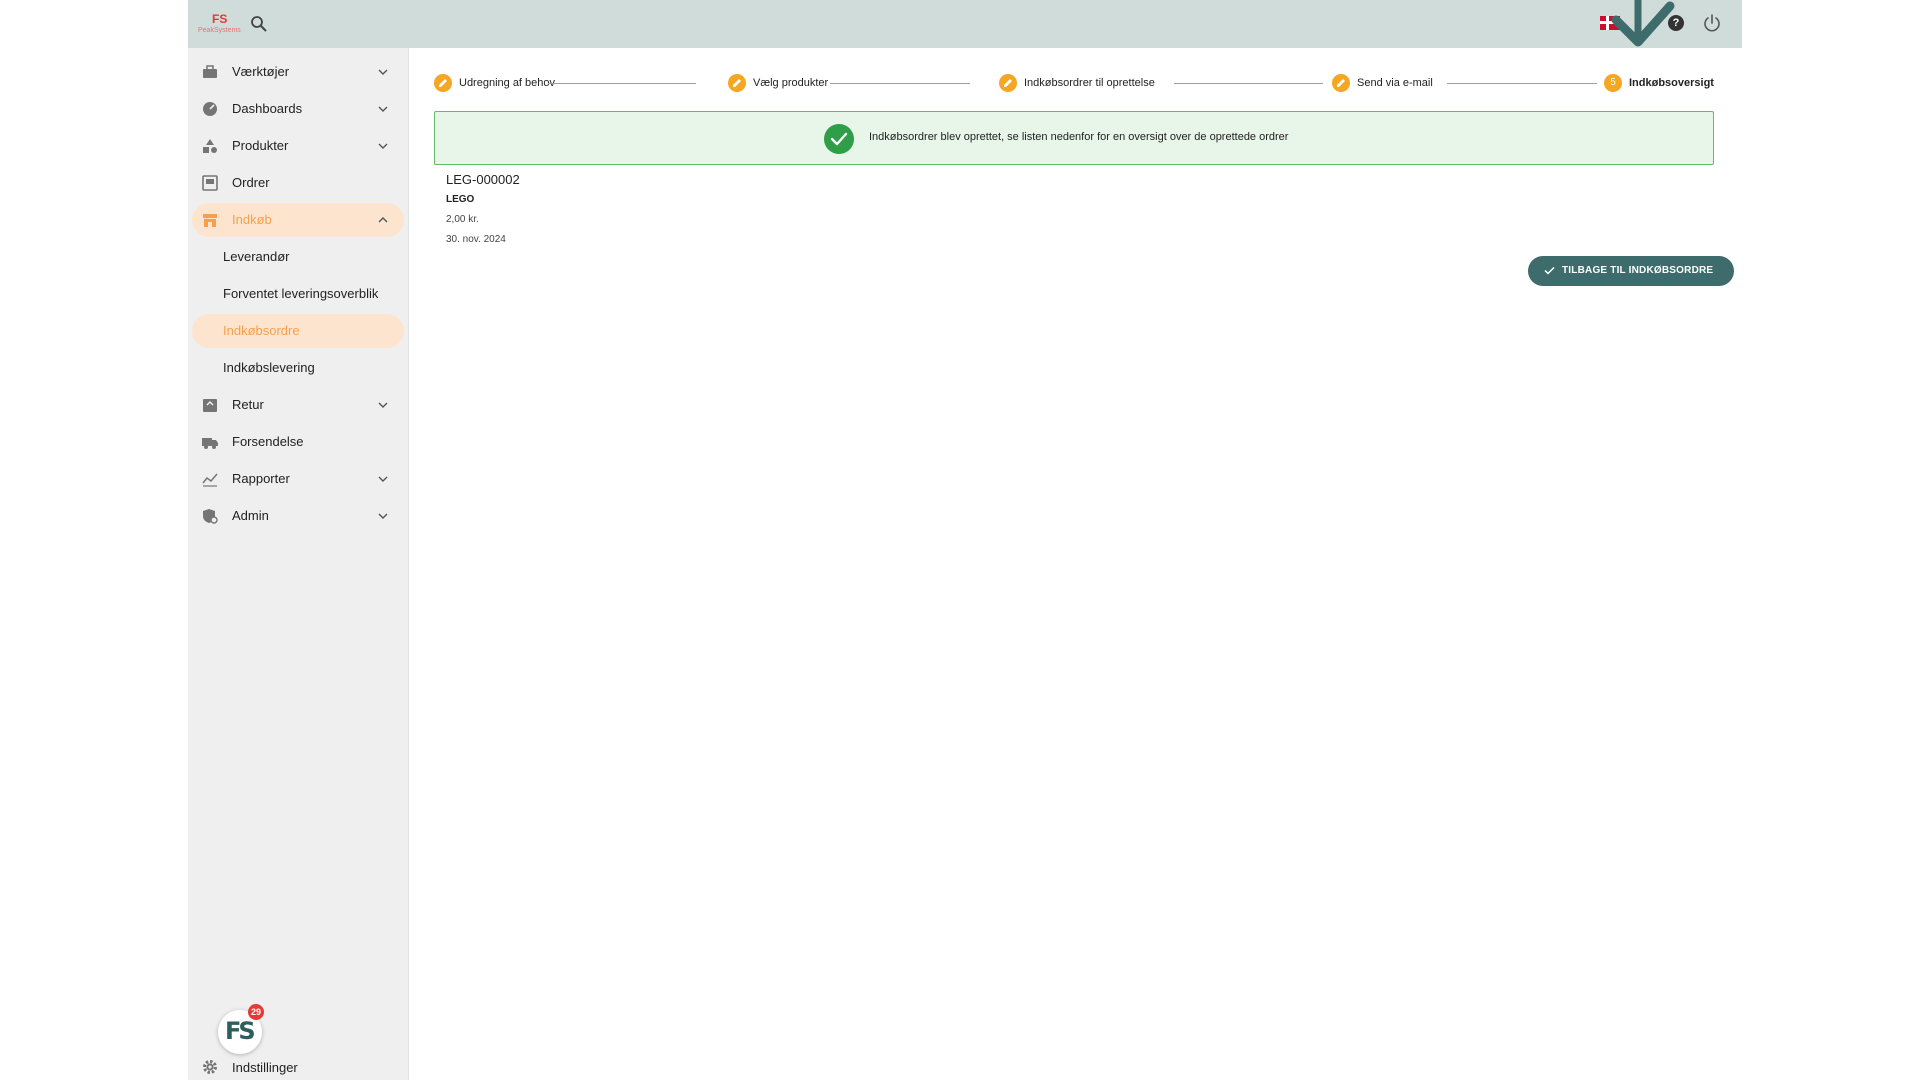  I want to click on back-button-label: TILBAGE TIL INDKØBSORDRE, so click(1638, 270).